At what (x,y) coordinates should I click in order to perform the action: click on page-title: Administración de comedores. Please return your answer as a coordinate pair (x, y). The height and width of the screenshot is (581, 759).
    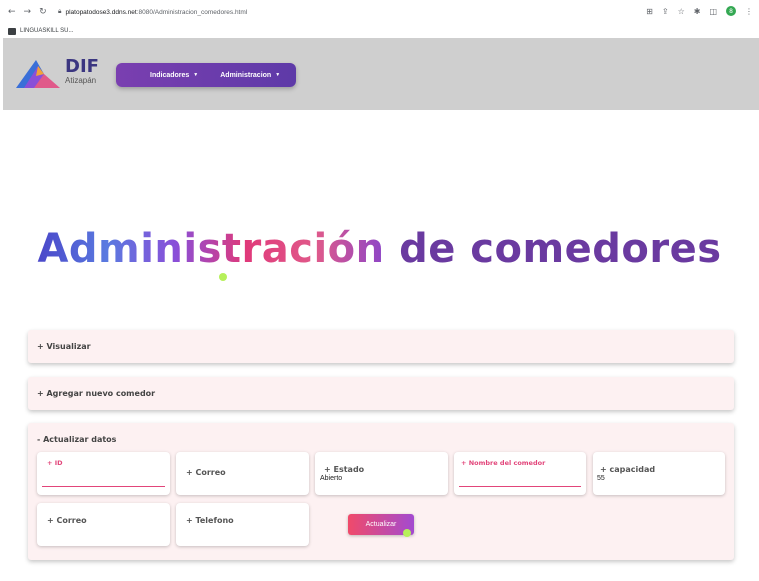
    Looking at the image, I should click on (379, 249).